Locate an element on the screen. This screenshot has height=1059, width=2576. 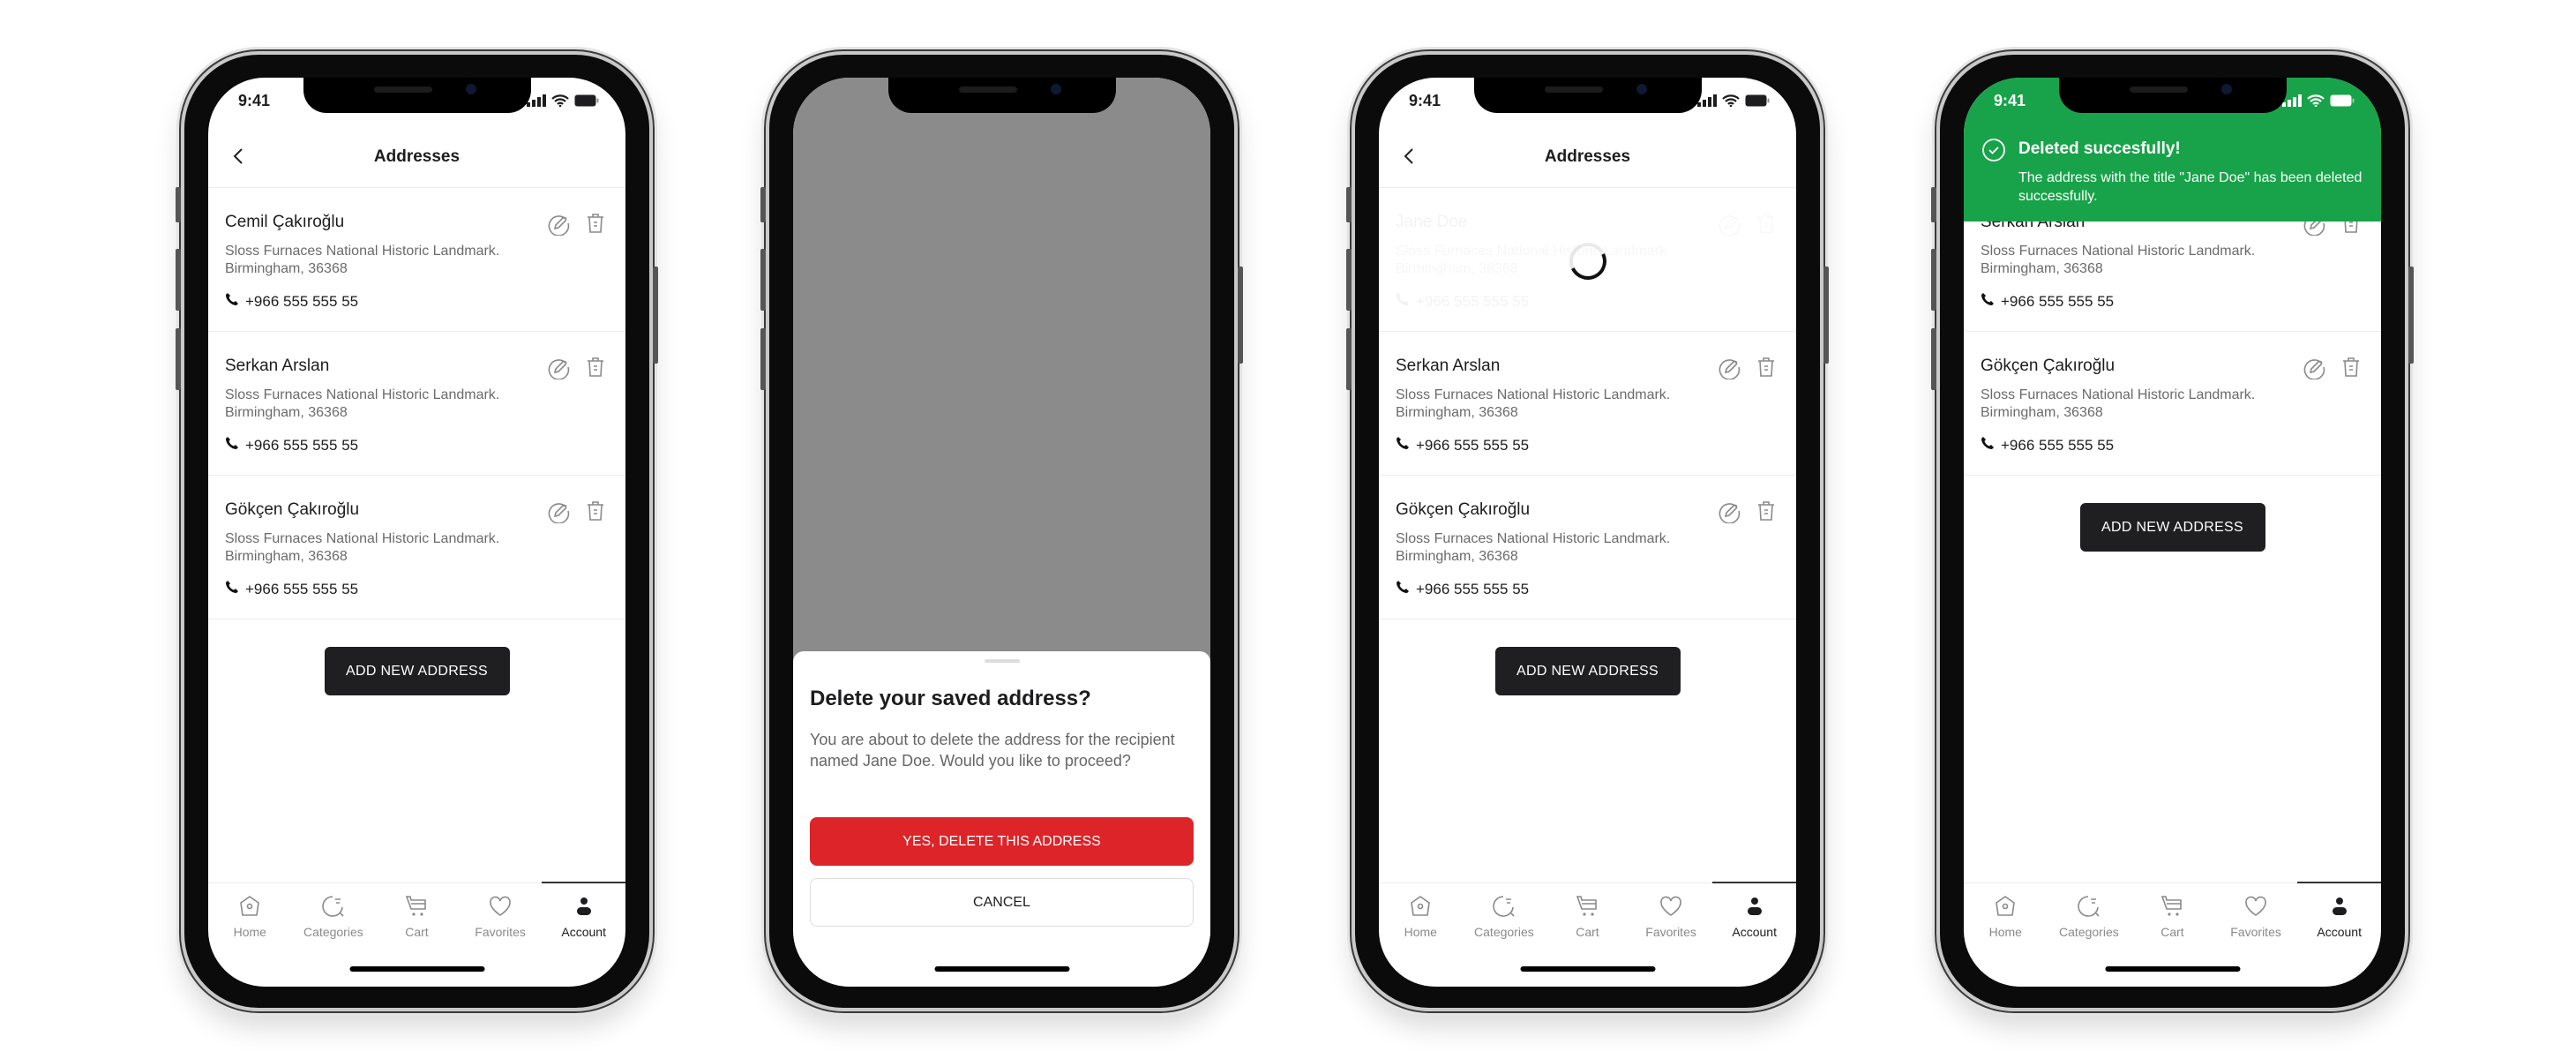
categories-icon is located at coordinates (2089, 909).